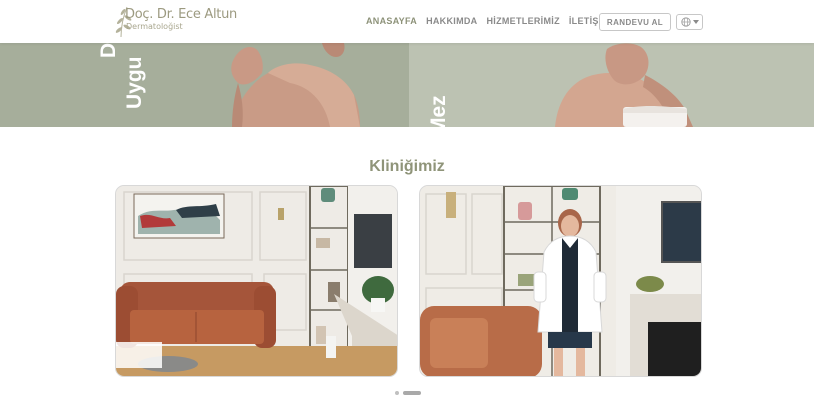  I want to click on hero-left-image, so click(295, 85).